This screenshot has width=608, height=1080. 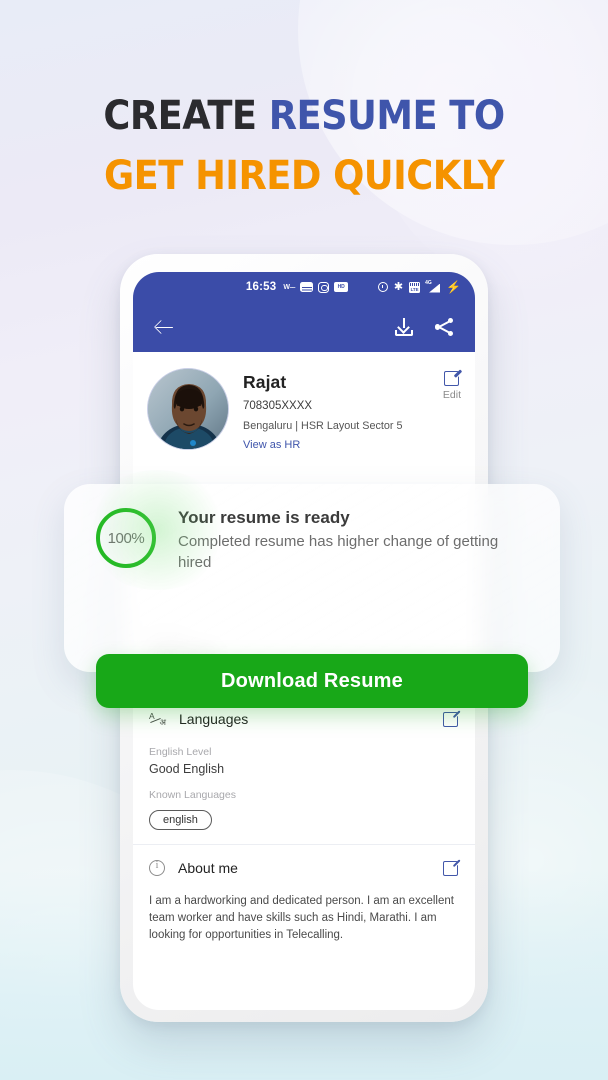 I want to click on about-edit-button, so click(x=451, y=868).